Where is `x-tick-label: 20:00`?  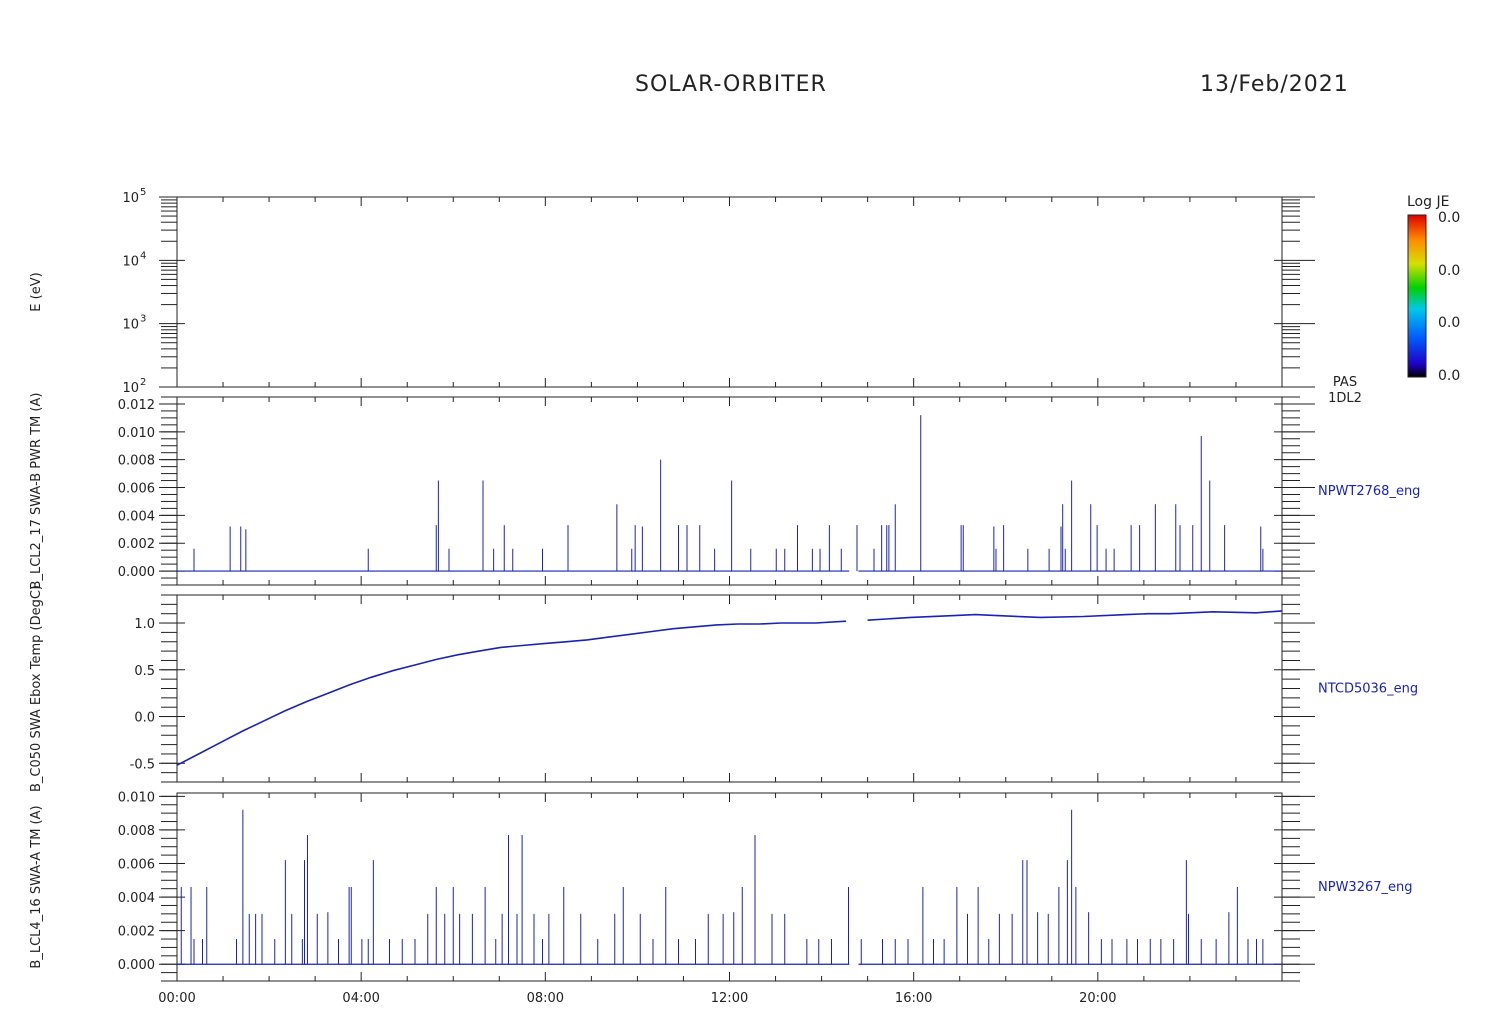
x-tick-label: 20:00 is located at coordinates (1097, 998).